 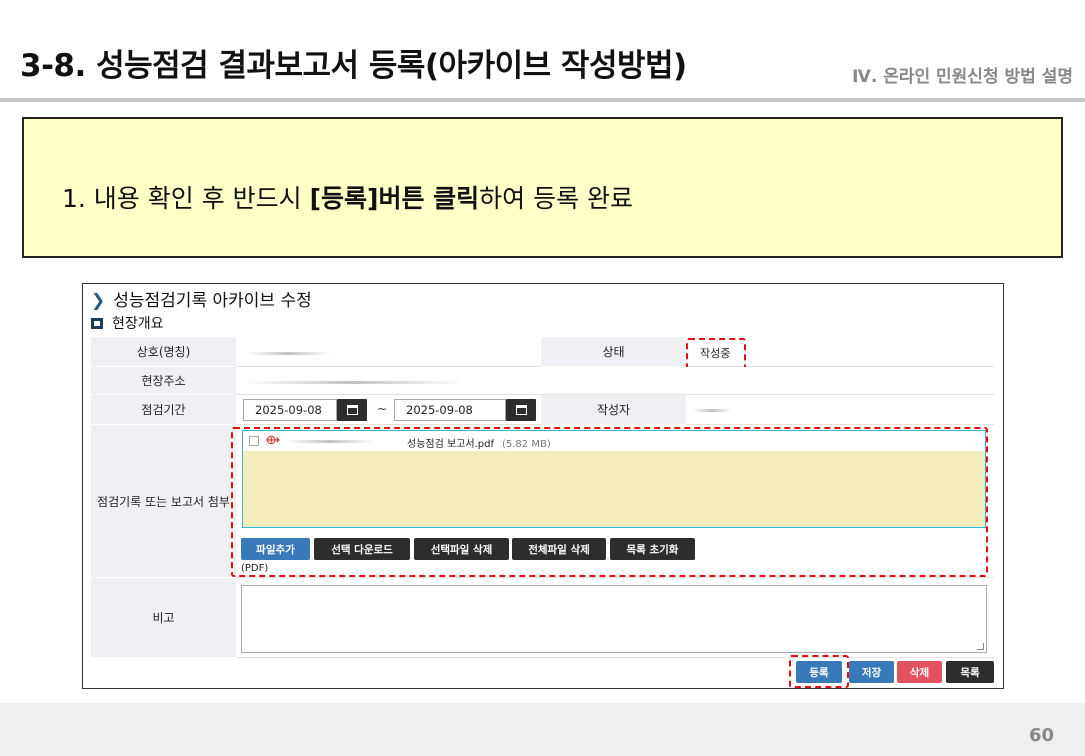 What do you see at coordinates (163, 352) in the screenshot?
I see `company-label: 상호(명칭)` at bounding box center [163, 352].